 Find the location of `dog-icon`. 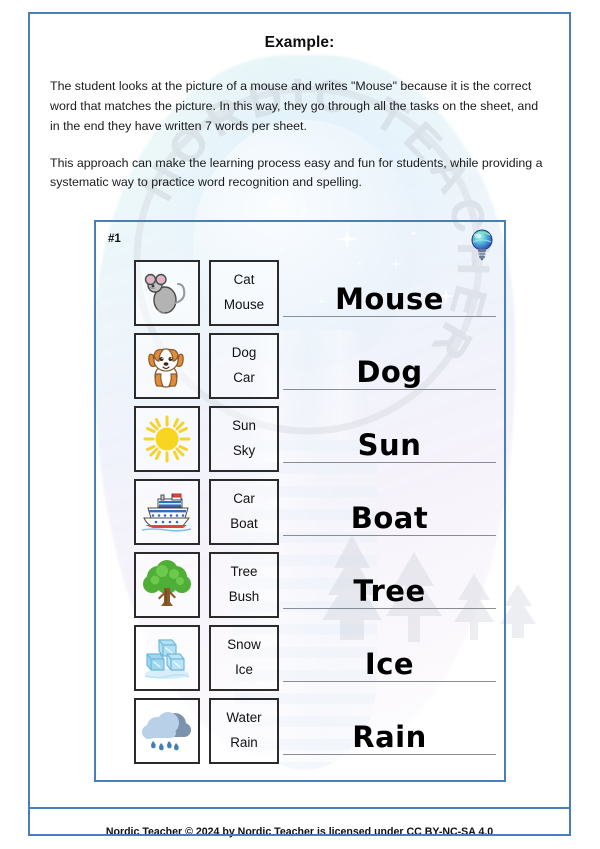

dog-icon is located at coordinates (166, 367).